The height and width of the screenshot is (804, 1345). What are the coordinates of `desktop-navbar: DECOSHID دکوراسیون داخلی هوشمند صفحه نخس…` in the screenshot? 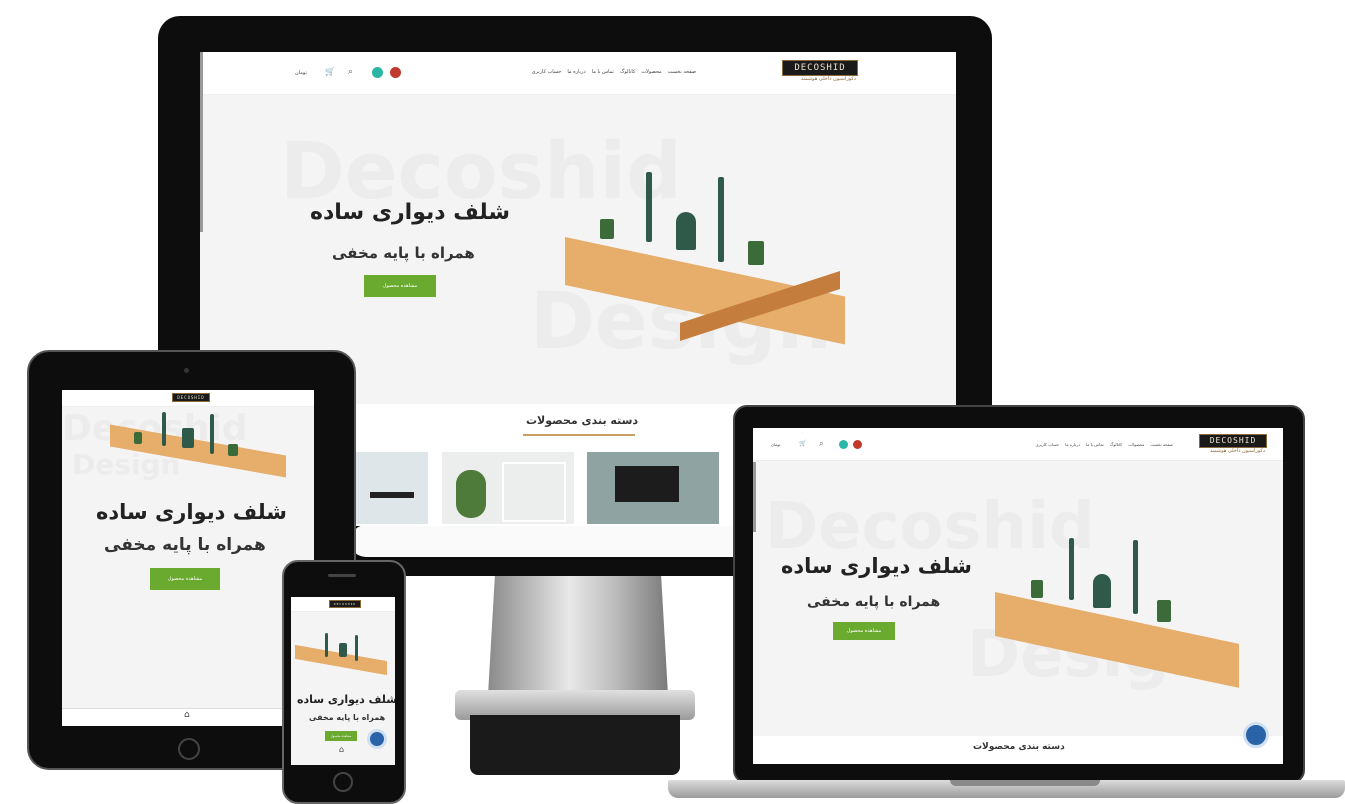 It's located at (578, 73).